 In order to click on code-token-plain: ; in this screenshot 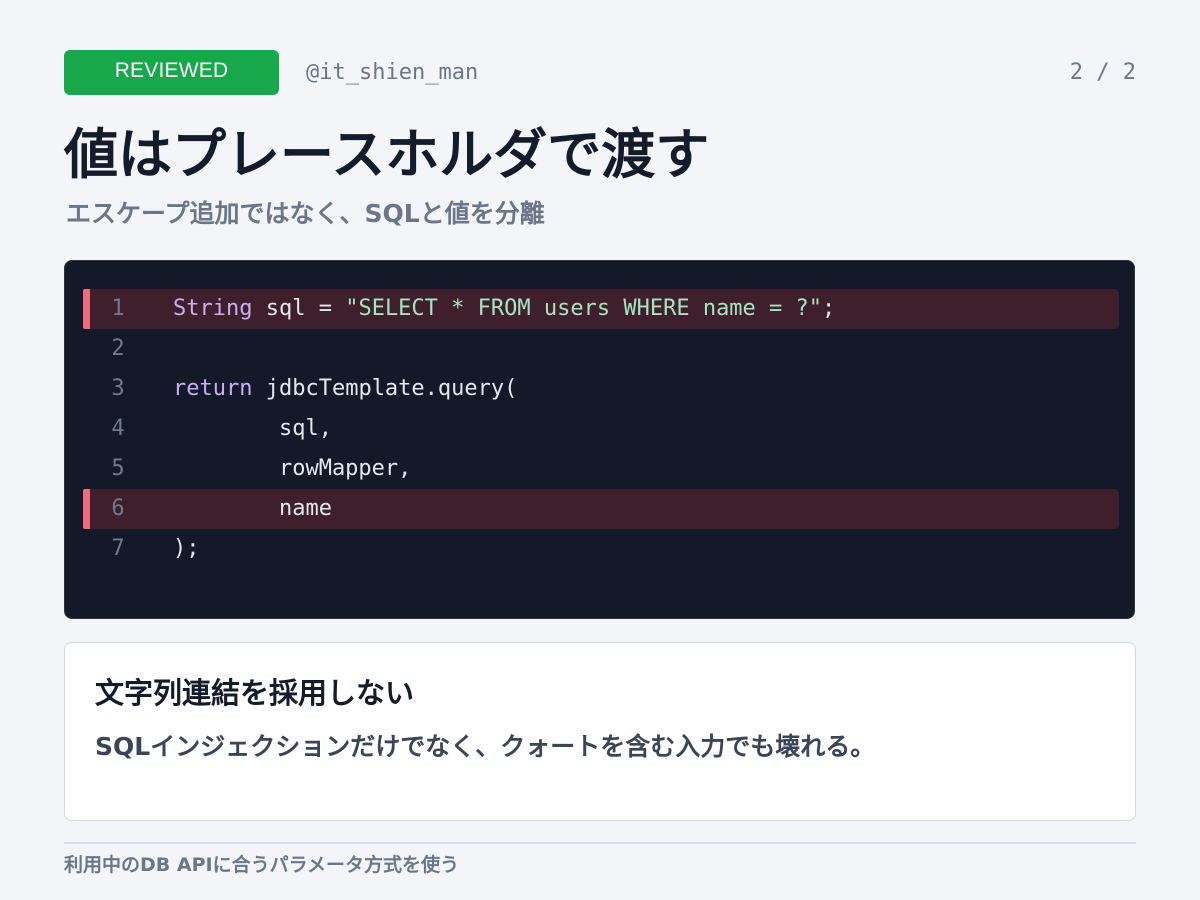, I will do `click(829, 308)`.